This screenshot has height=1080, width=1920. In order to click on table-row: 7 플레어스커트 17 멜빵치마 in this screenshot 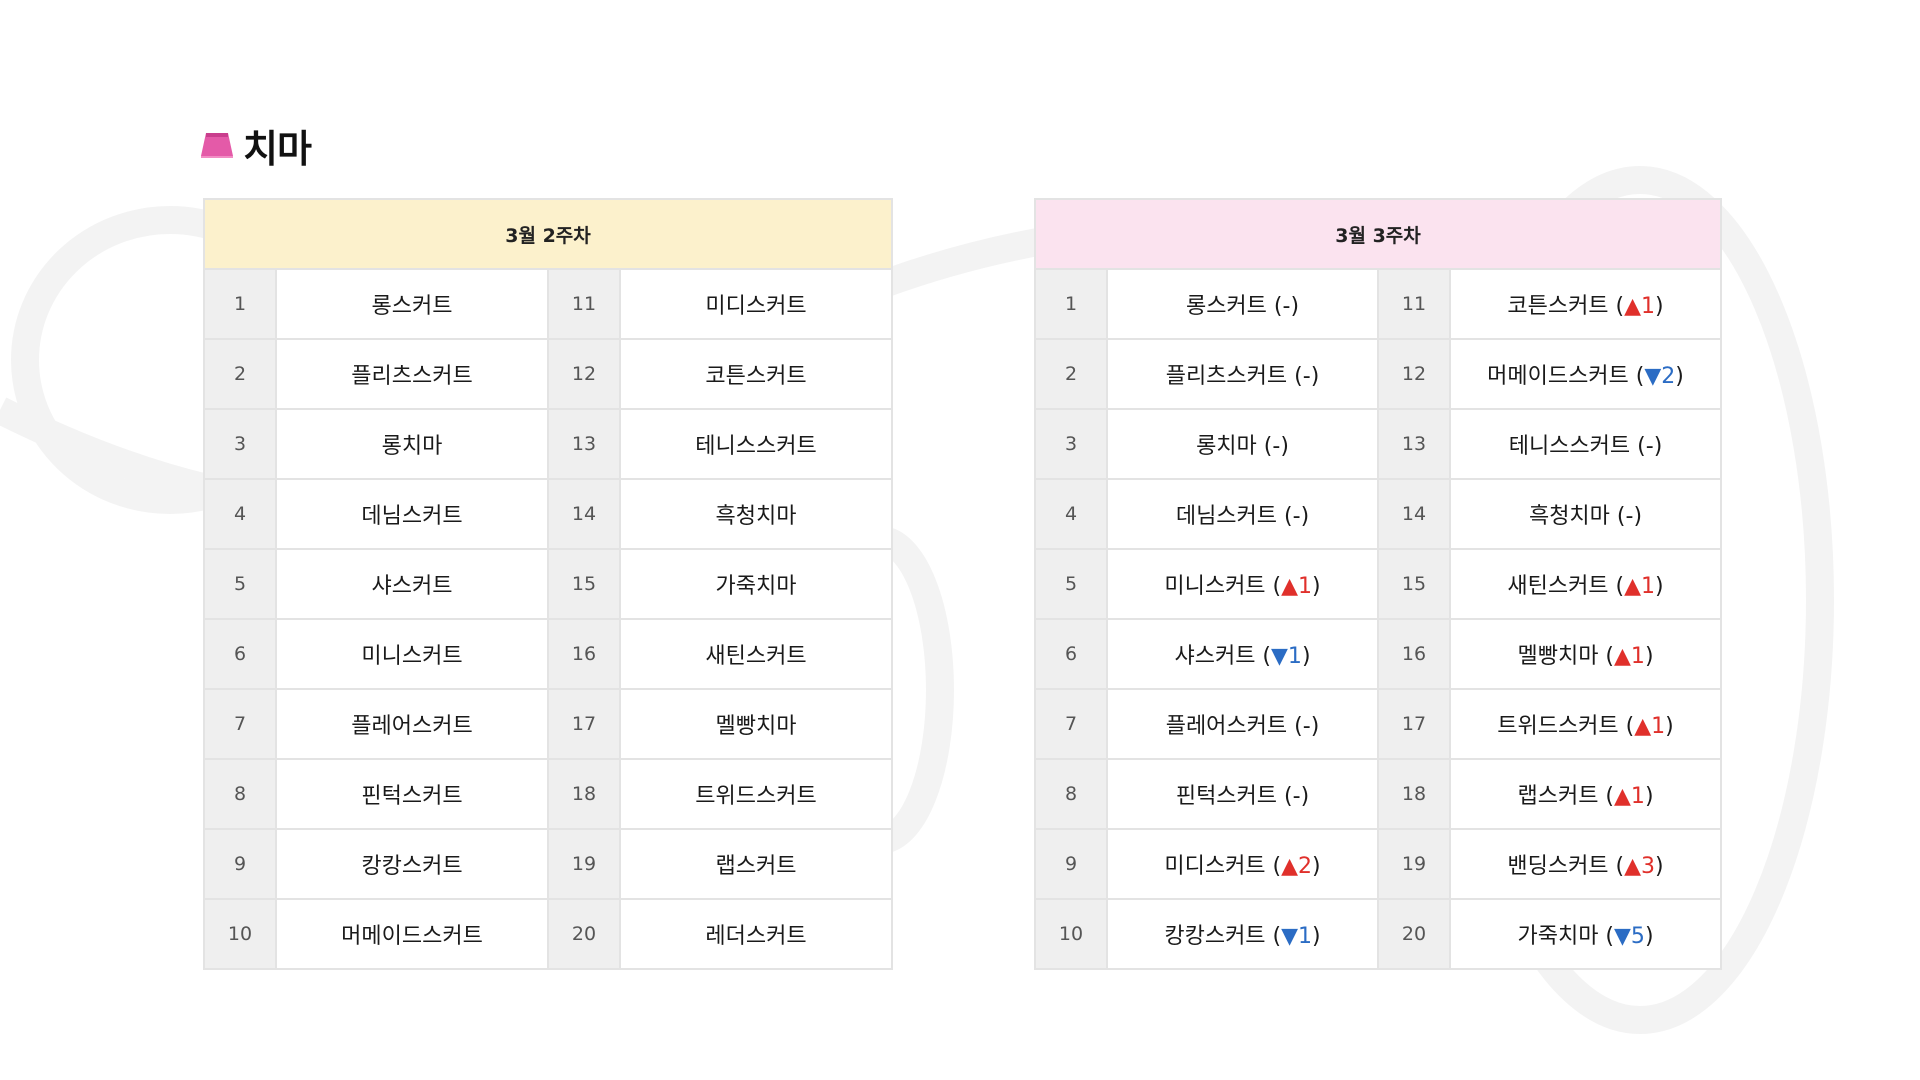, I will do `click(548, 724)`.